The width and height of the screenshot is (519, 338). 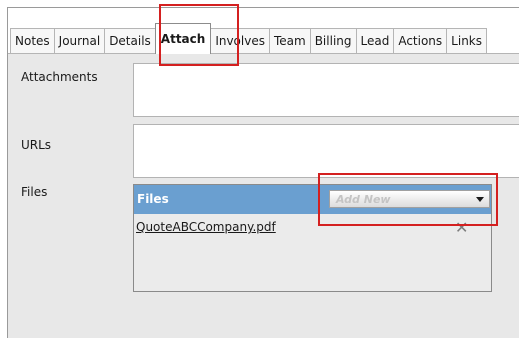 What do you see at coordinates (32, 41) in the screenshot?
I see `tab-notes: Notes` at bounding box center [32, 41].